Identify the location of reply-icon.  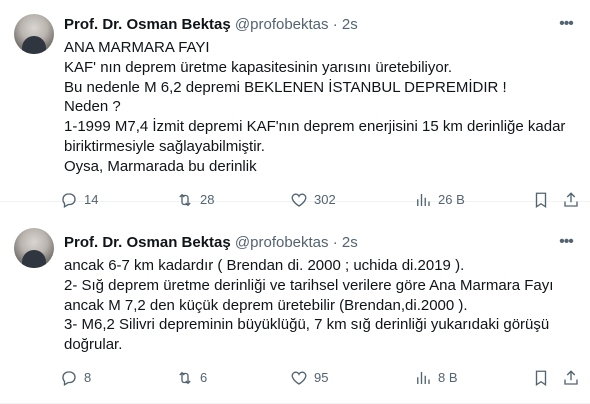
(69, 378).